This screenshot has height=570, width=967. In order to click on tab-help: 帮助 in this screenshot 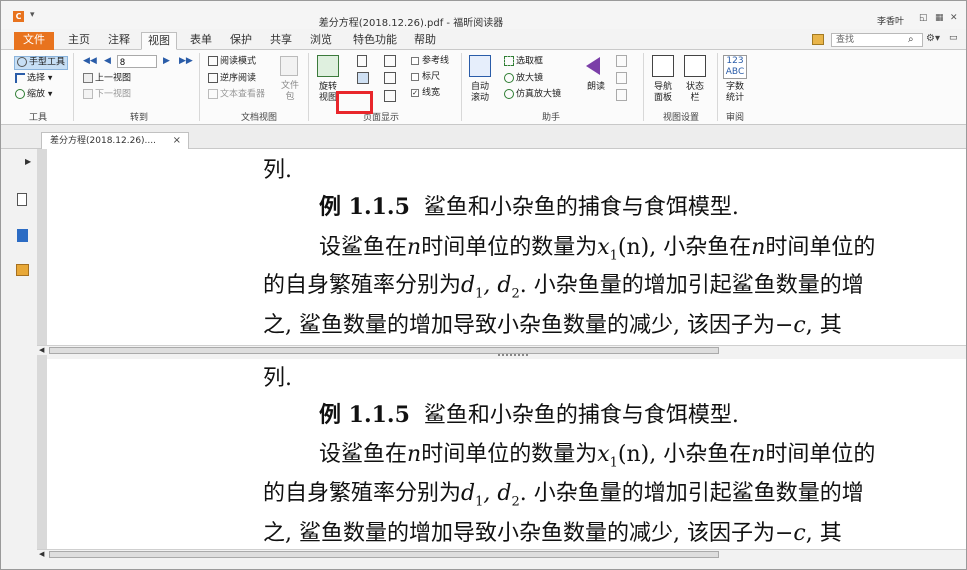, I will do `click(425, 41)`.